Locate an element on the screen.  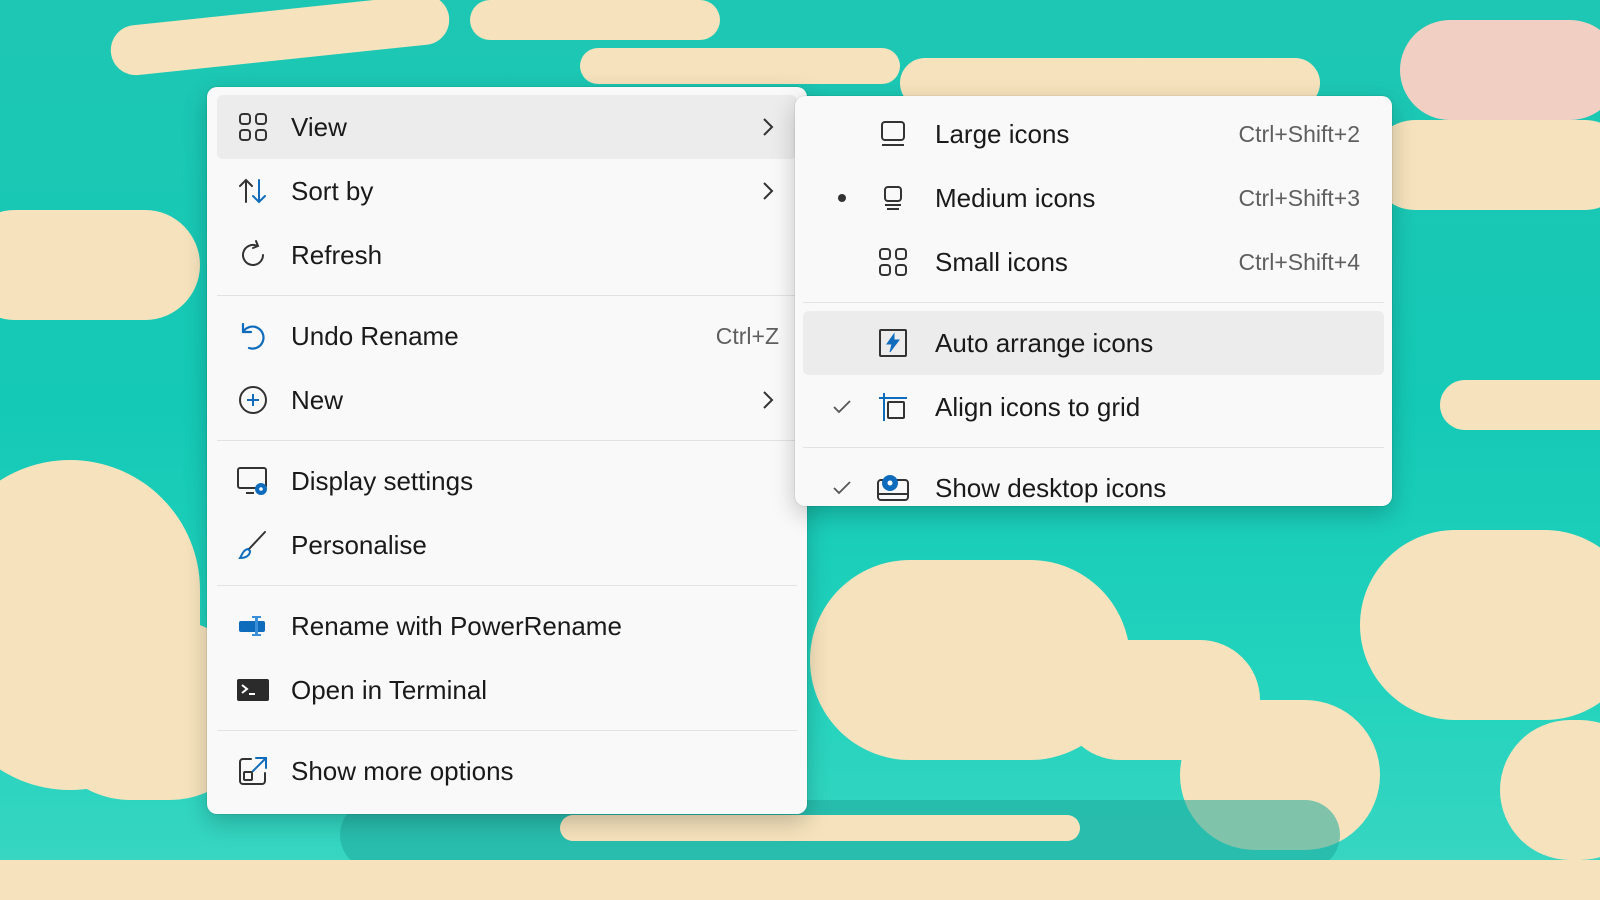
undo-icon is located at coordinates (253, 336).